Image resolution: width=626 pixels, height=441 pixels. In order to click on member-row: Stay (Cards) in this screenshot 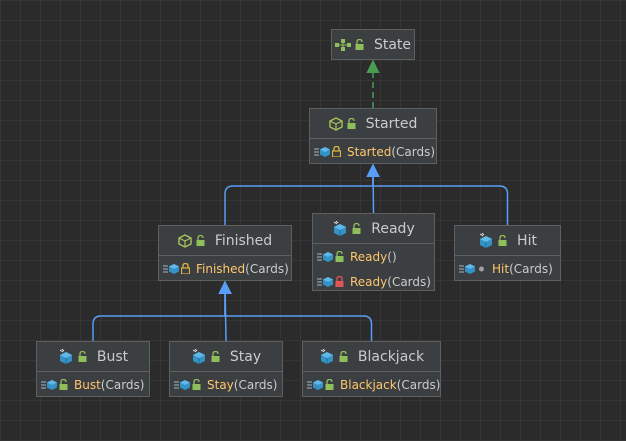, I will do `click(226, 384)`.